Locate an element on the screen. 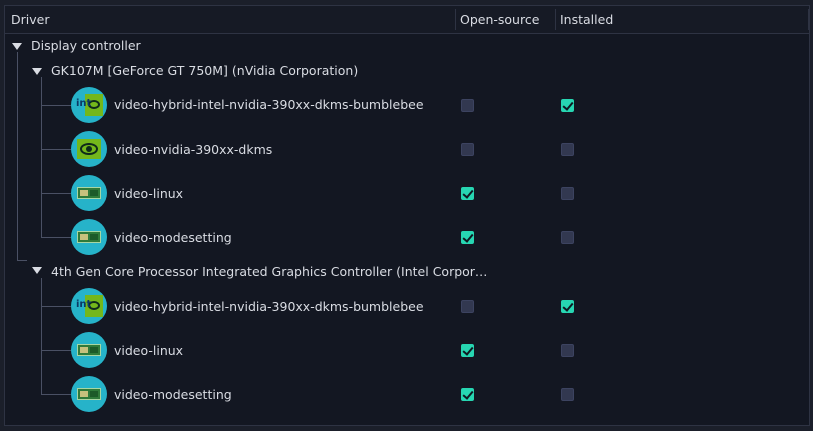  column-header: Driver Open-source Installed is located at coordinates (407, 20).